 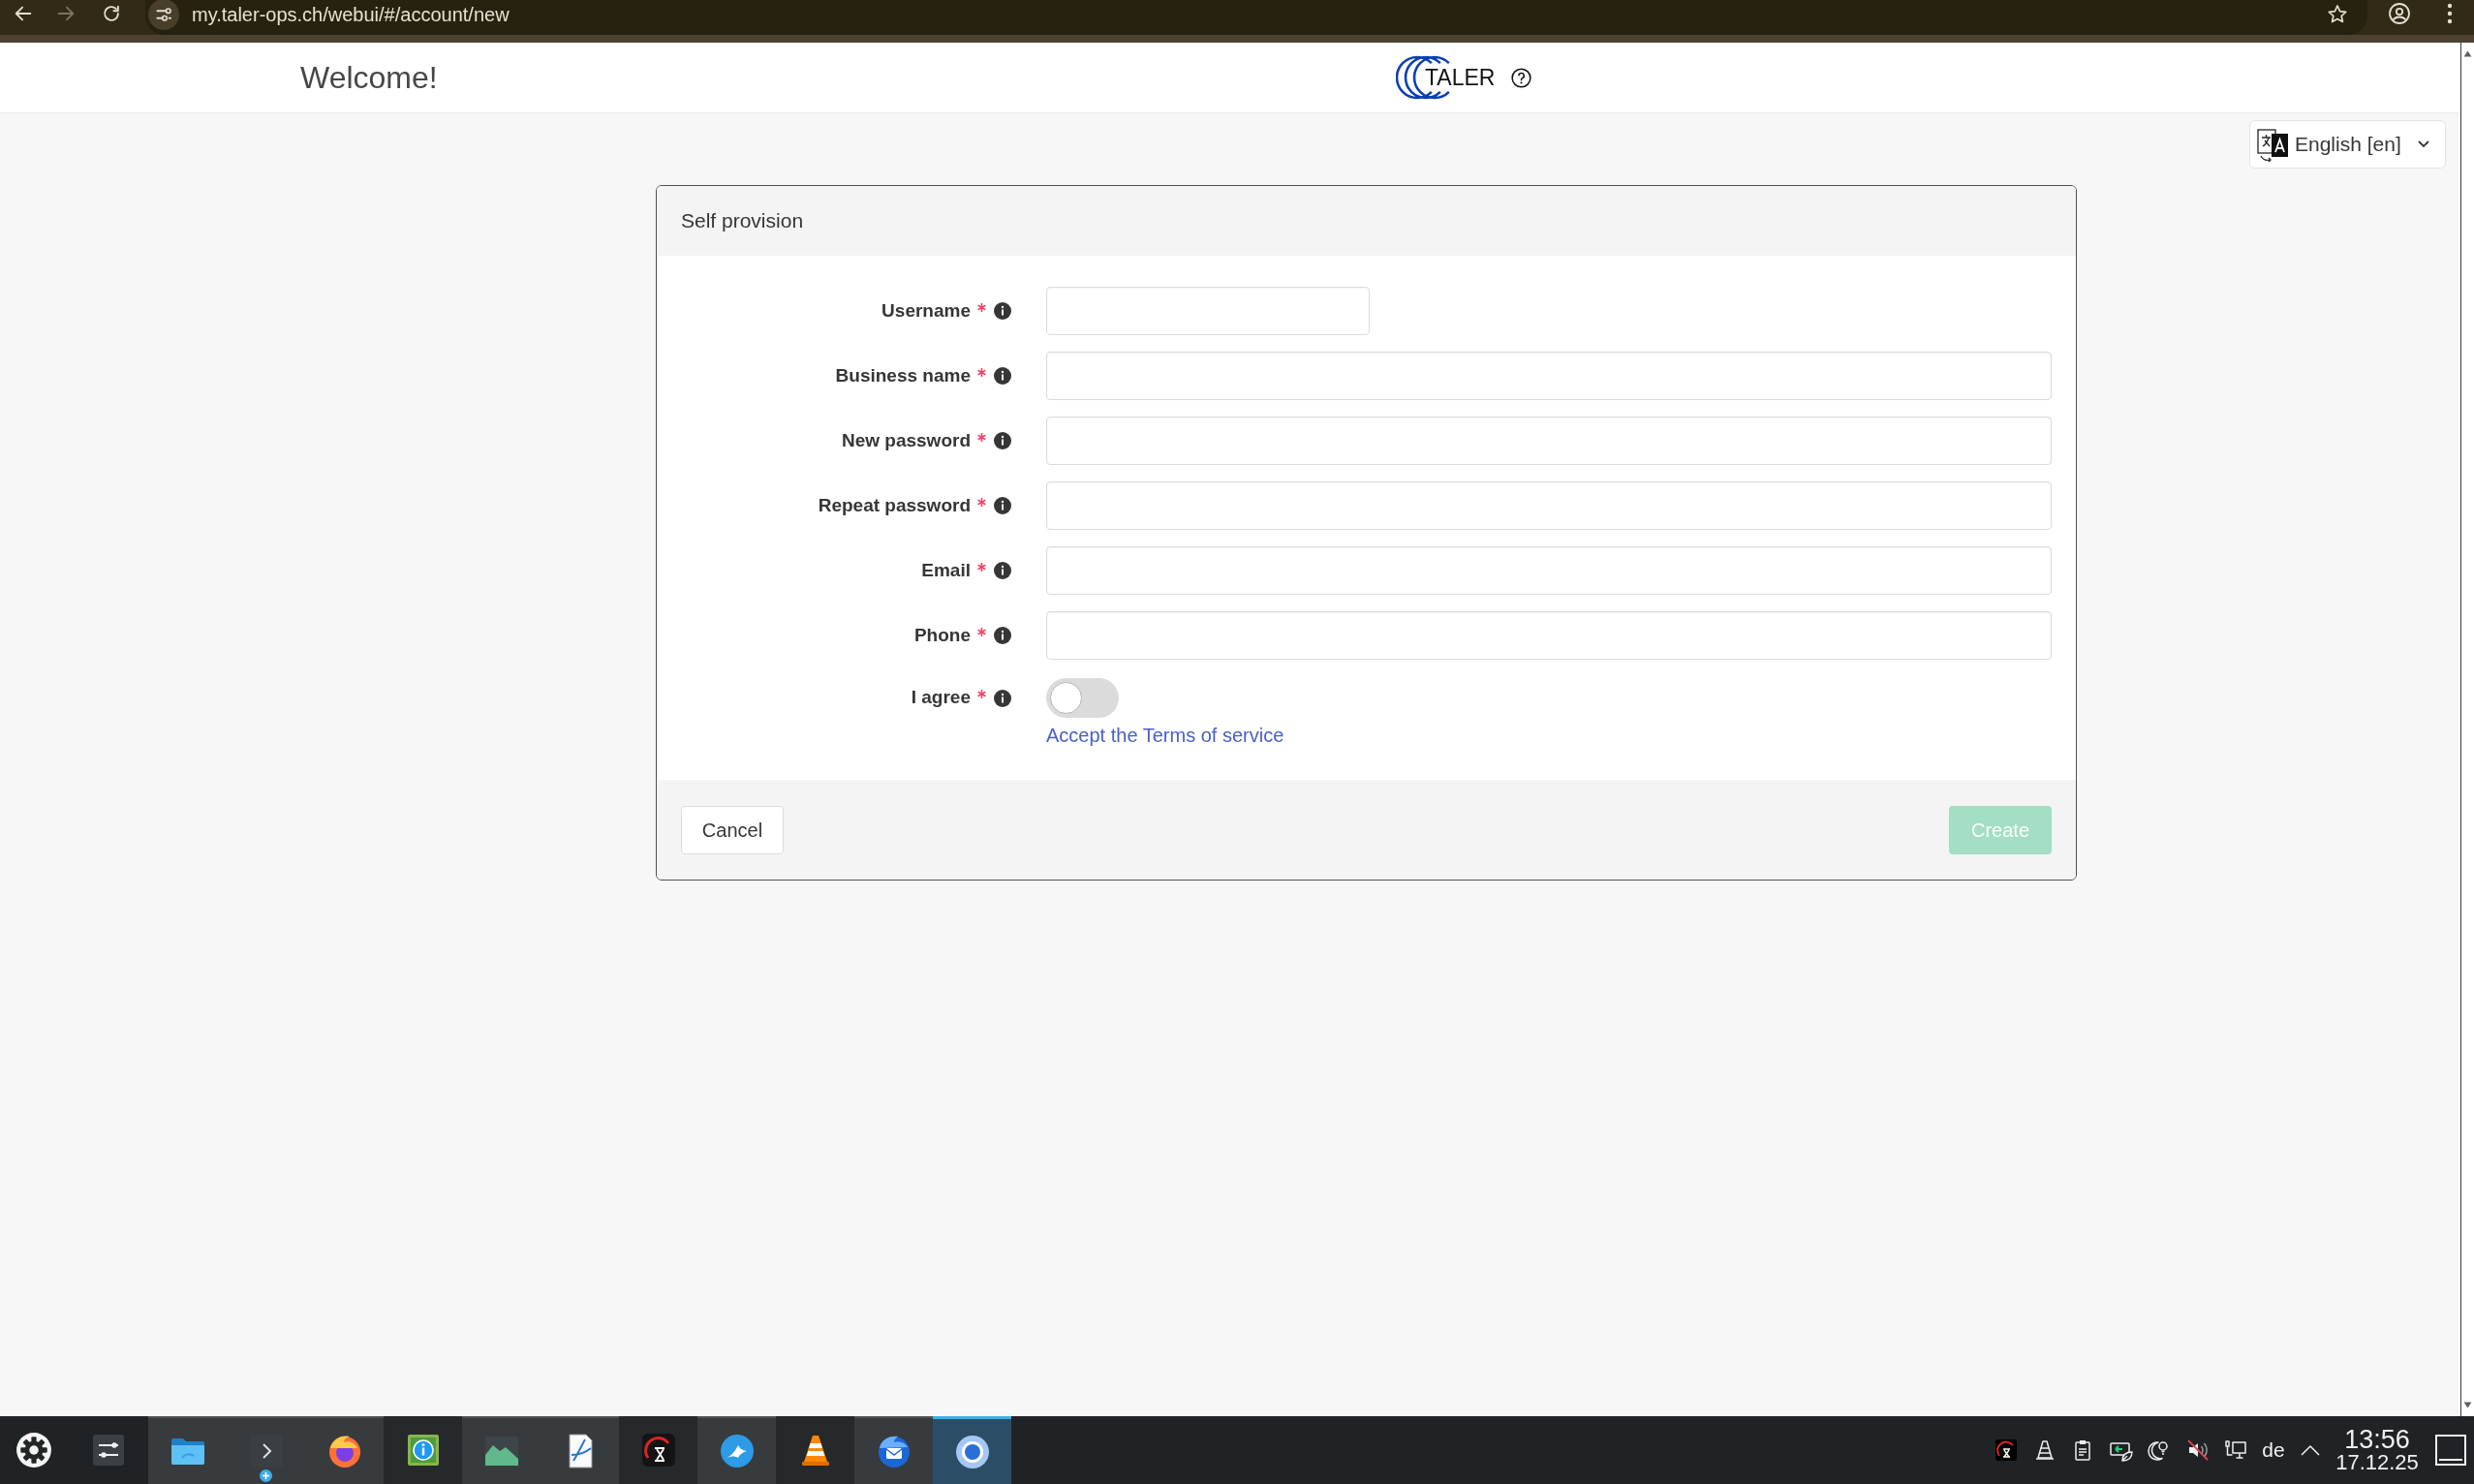 I want to click on chevron-down-icon, so click(x=2423, y=144).